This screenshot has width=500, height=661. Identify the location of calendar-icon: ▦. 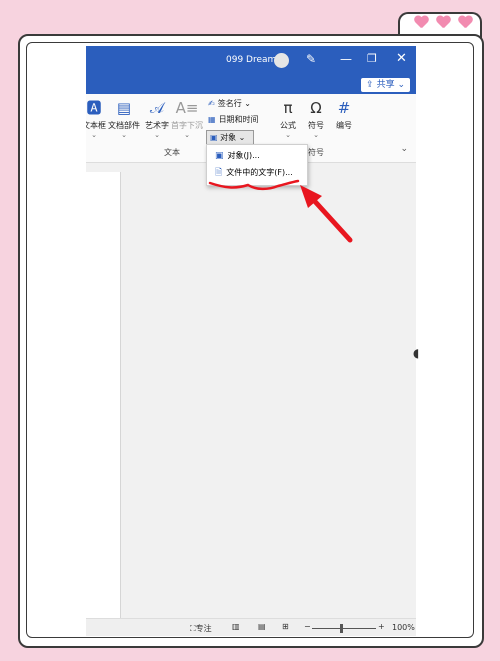
(212, 119).